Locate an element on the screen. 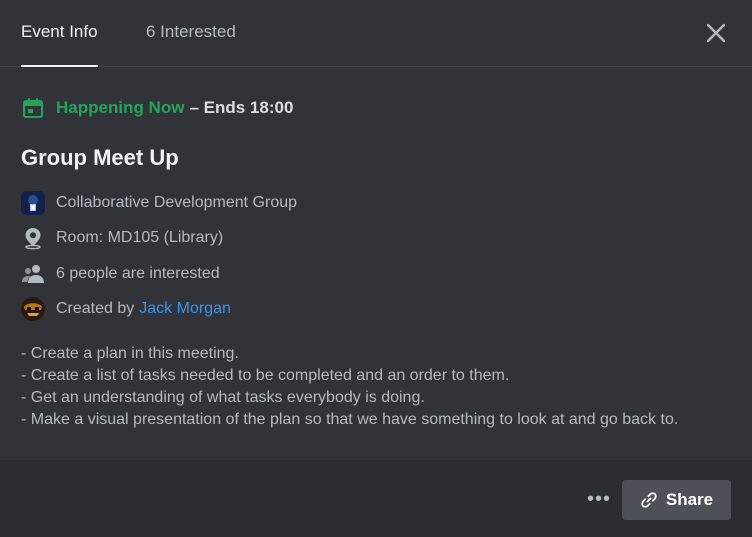 The height and width of the screenshot is (537, 752). modal-header: Event Info 6 Interested is located at coordinates (376, 33).